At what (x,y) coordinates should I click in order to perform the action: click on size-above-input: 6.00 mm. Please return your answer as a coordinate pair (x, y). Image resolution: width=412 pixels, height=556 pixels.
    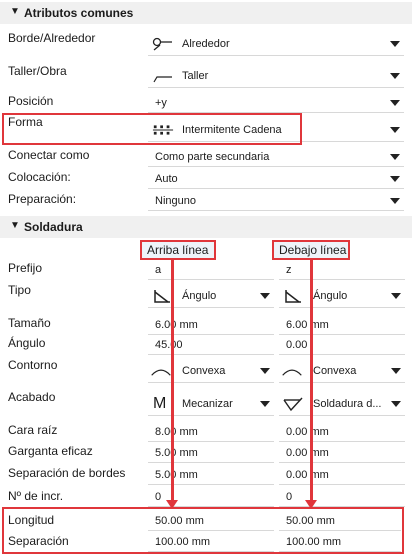
    Looking at the image, I should click on (211, 325).